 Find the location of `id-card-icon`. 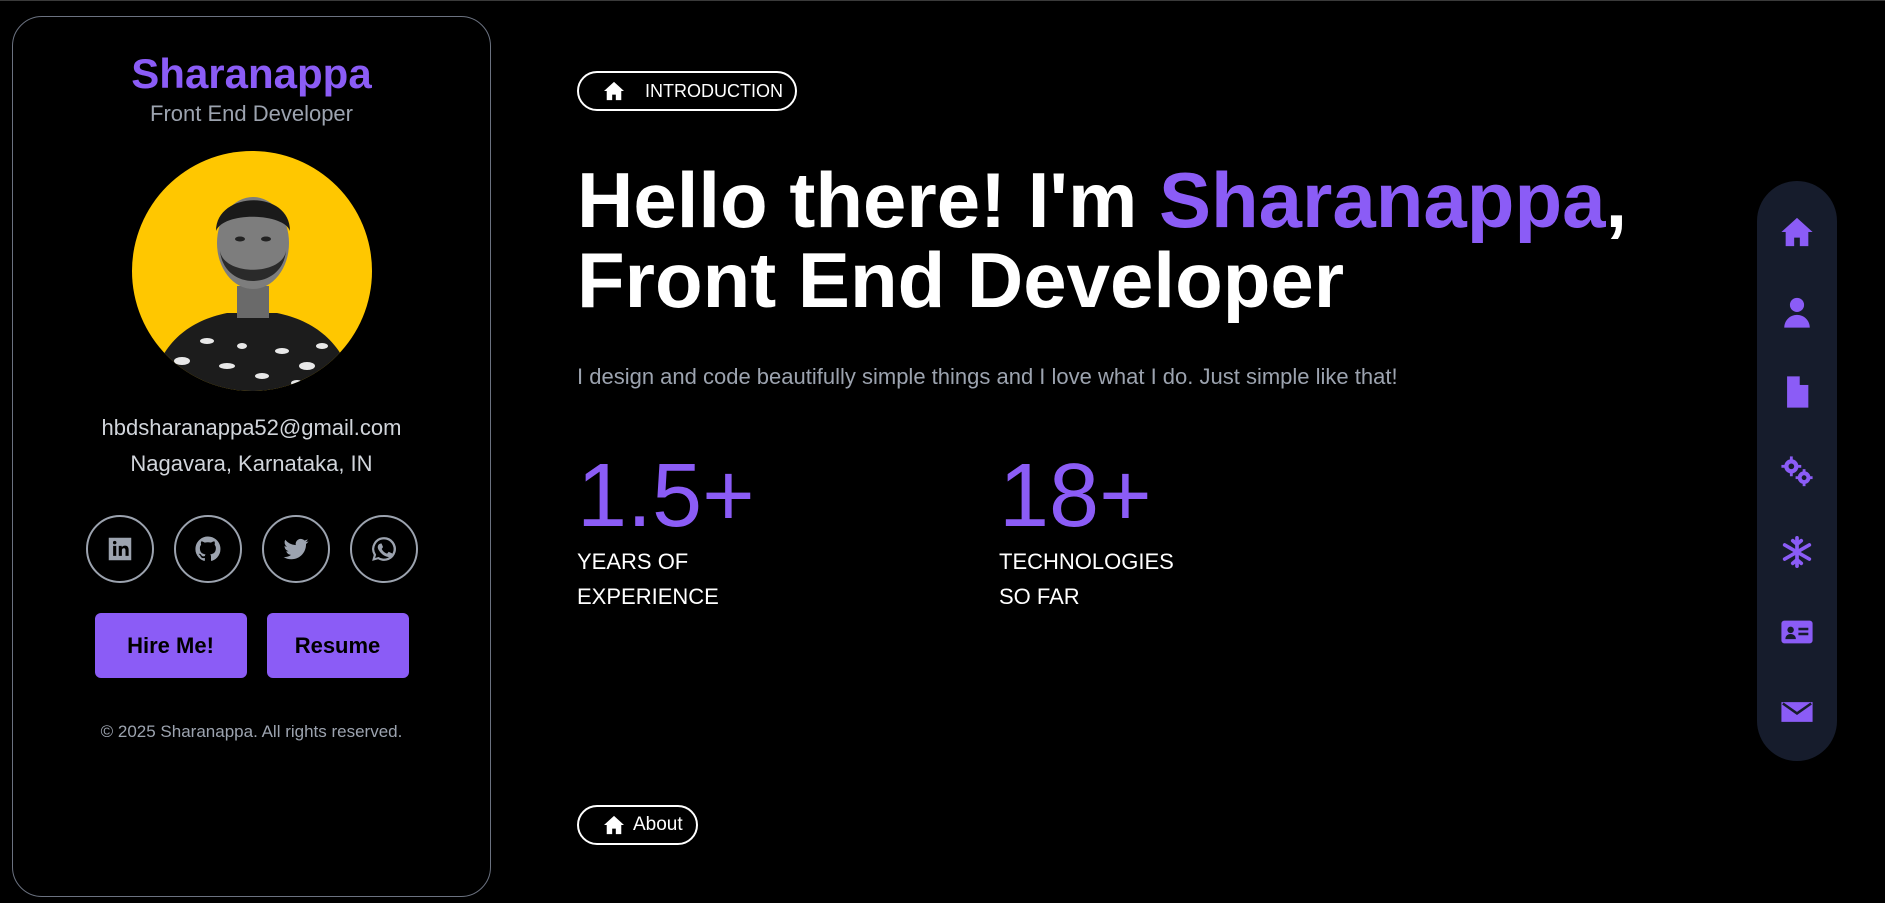

id-card-icon is located at coordinates (1797, 632).